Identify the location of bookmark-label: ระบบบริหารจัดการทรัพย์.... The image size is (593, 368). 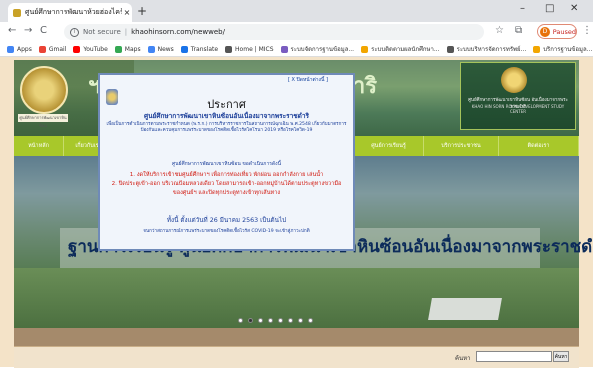
(491, 49).